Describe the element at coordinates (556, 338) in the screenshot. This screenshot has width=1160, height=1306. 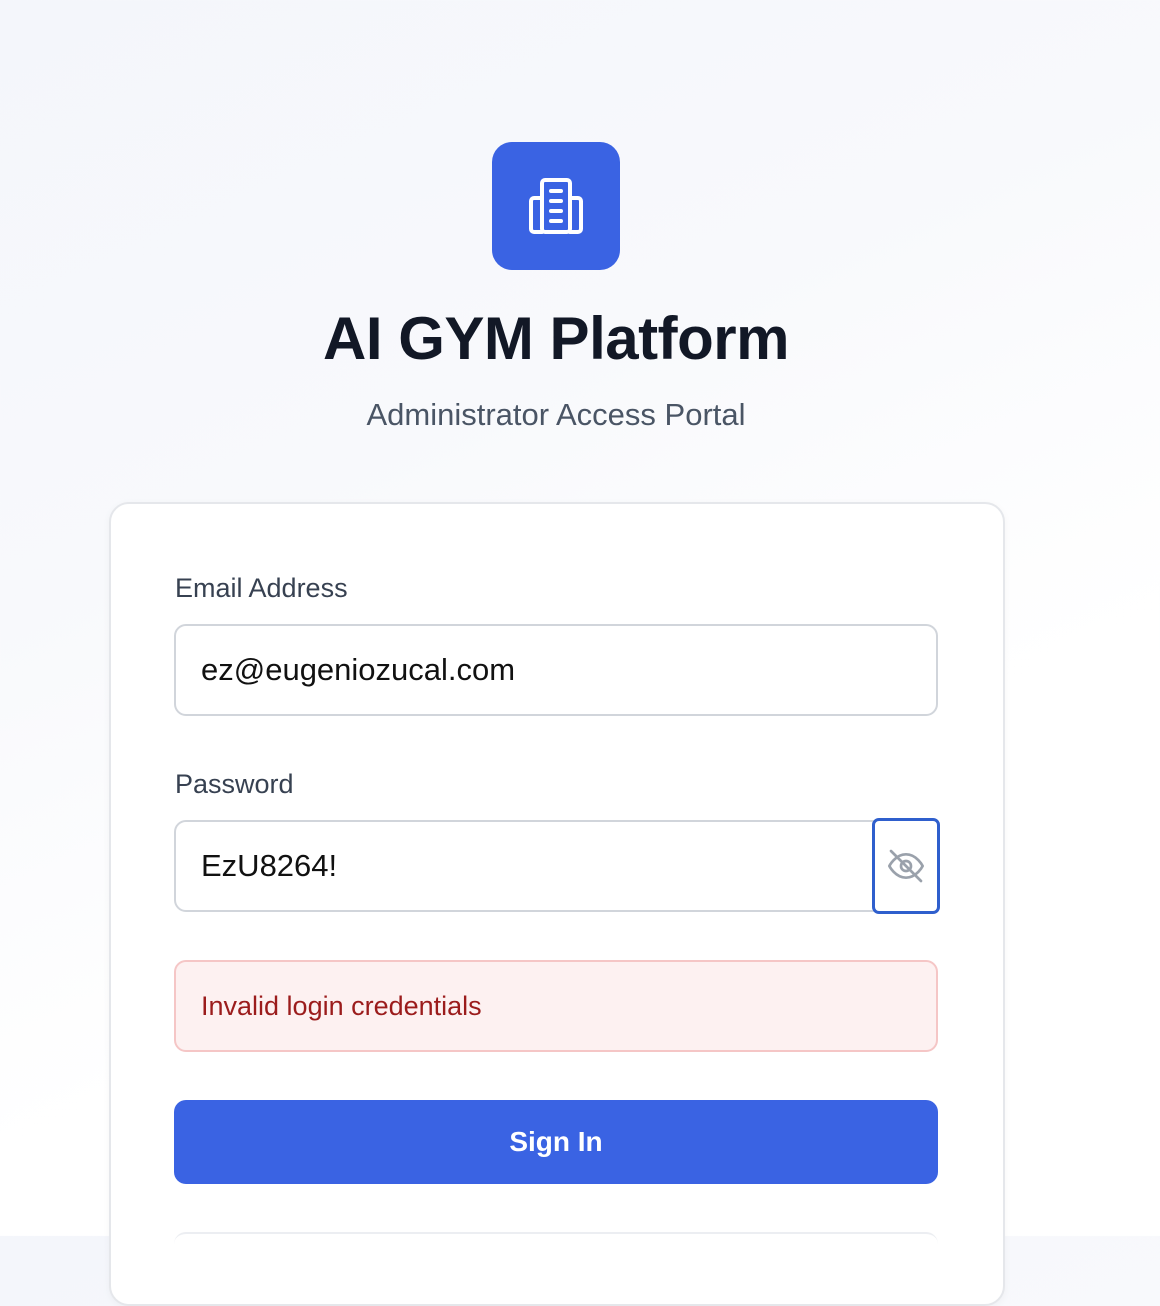
I see `app-title: AI GYM Platform` at that location.